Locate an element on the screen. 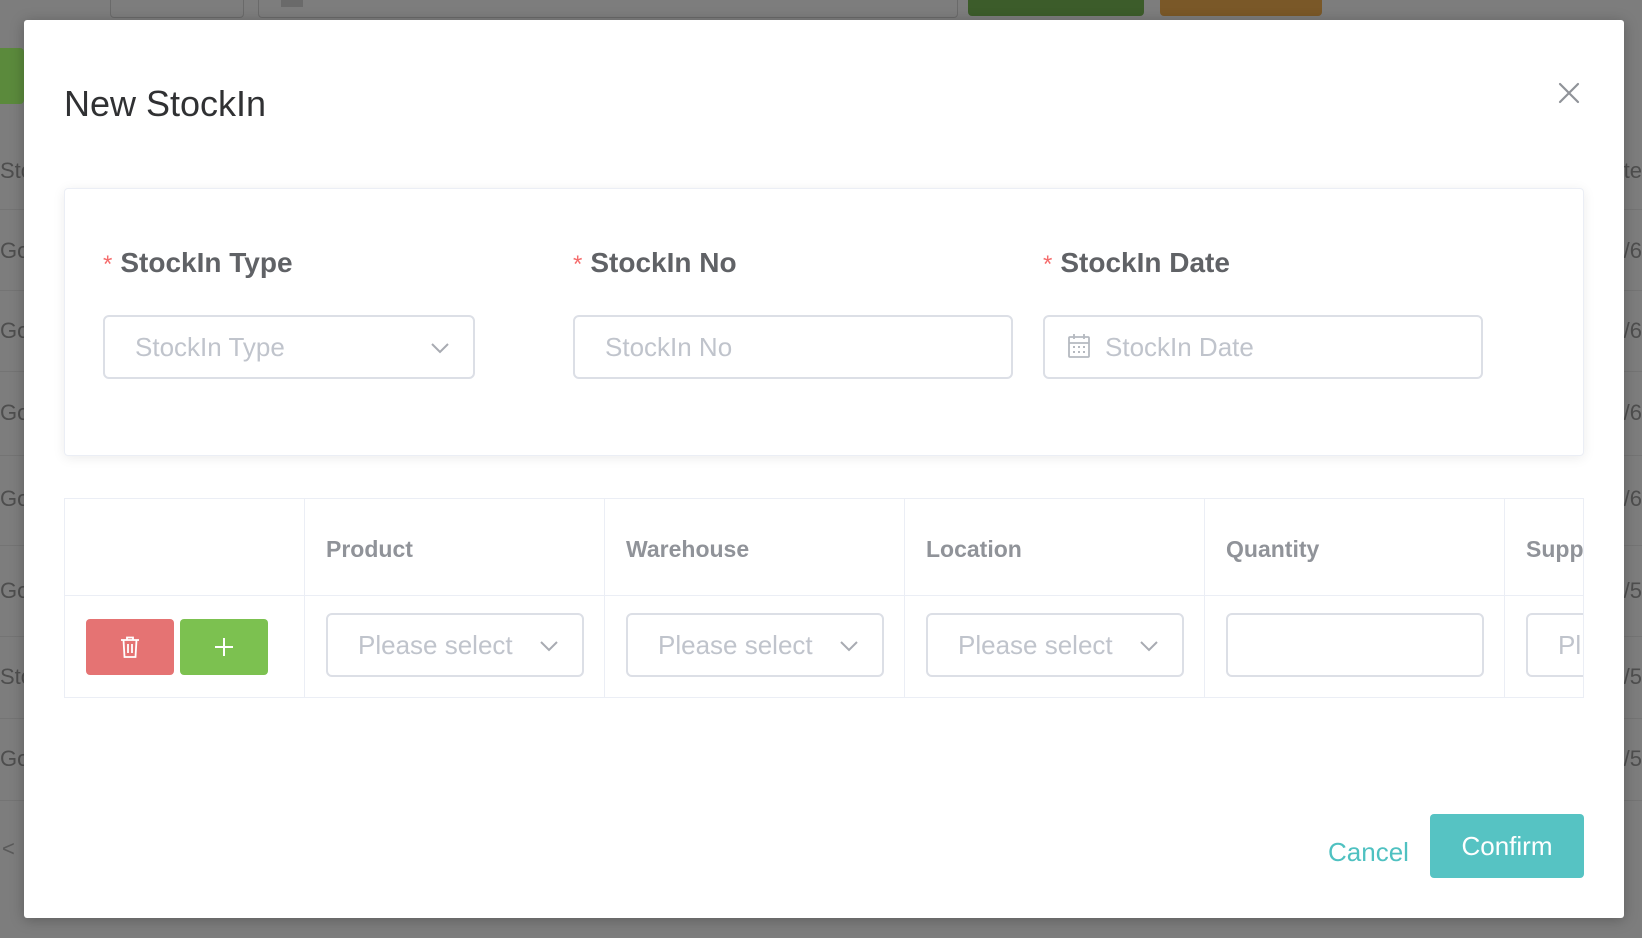  bg-reset-button is located at coordinates (1241, 8).